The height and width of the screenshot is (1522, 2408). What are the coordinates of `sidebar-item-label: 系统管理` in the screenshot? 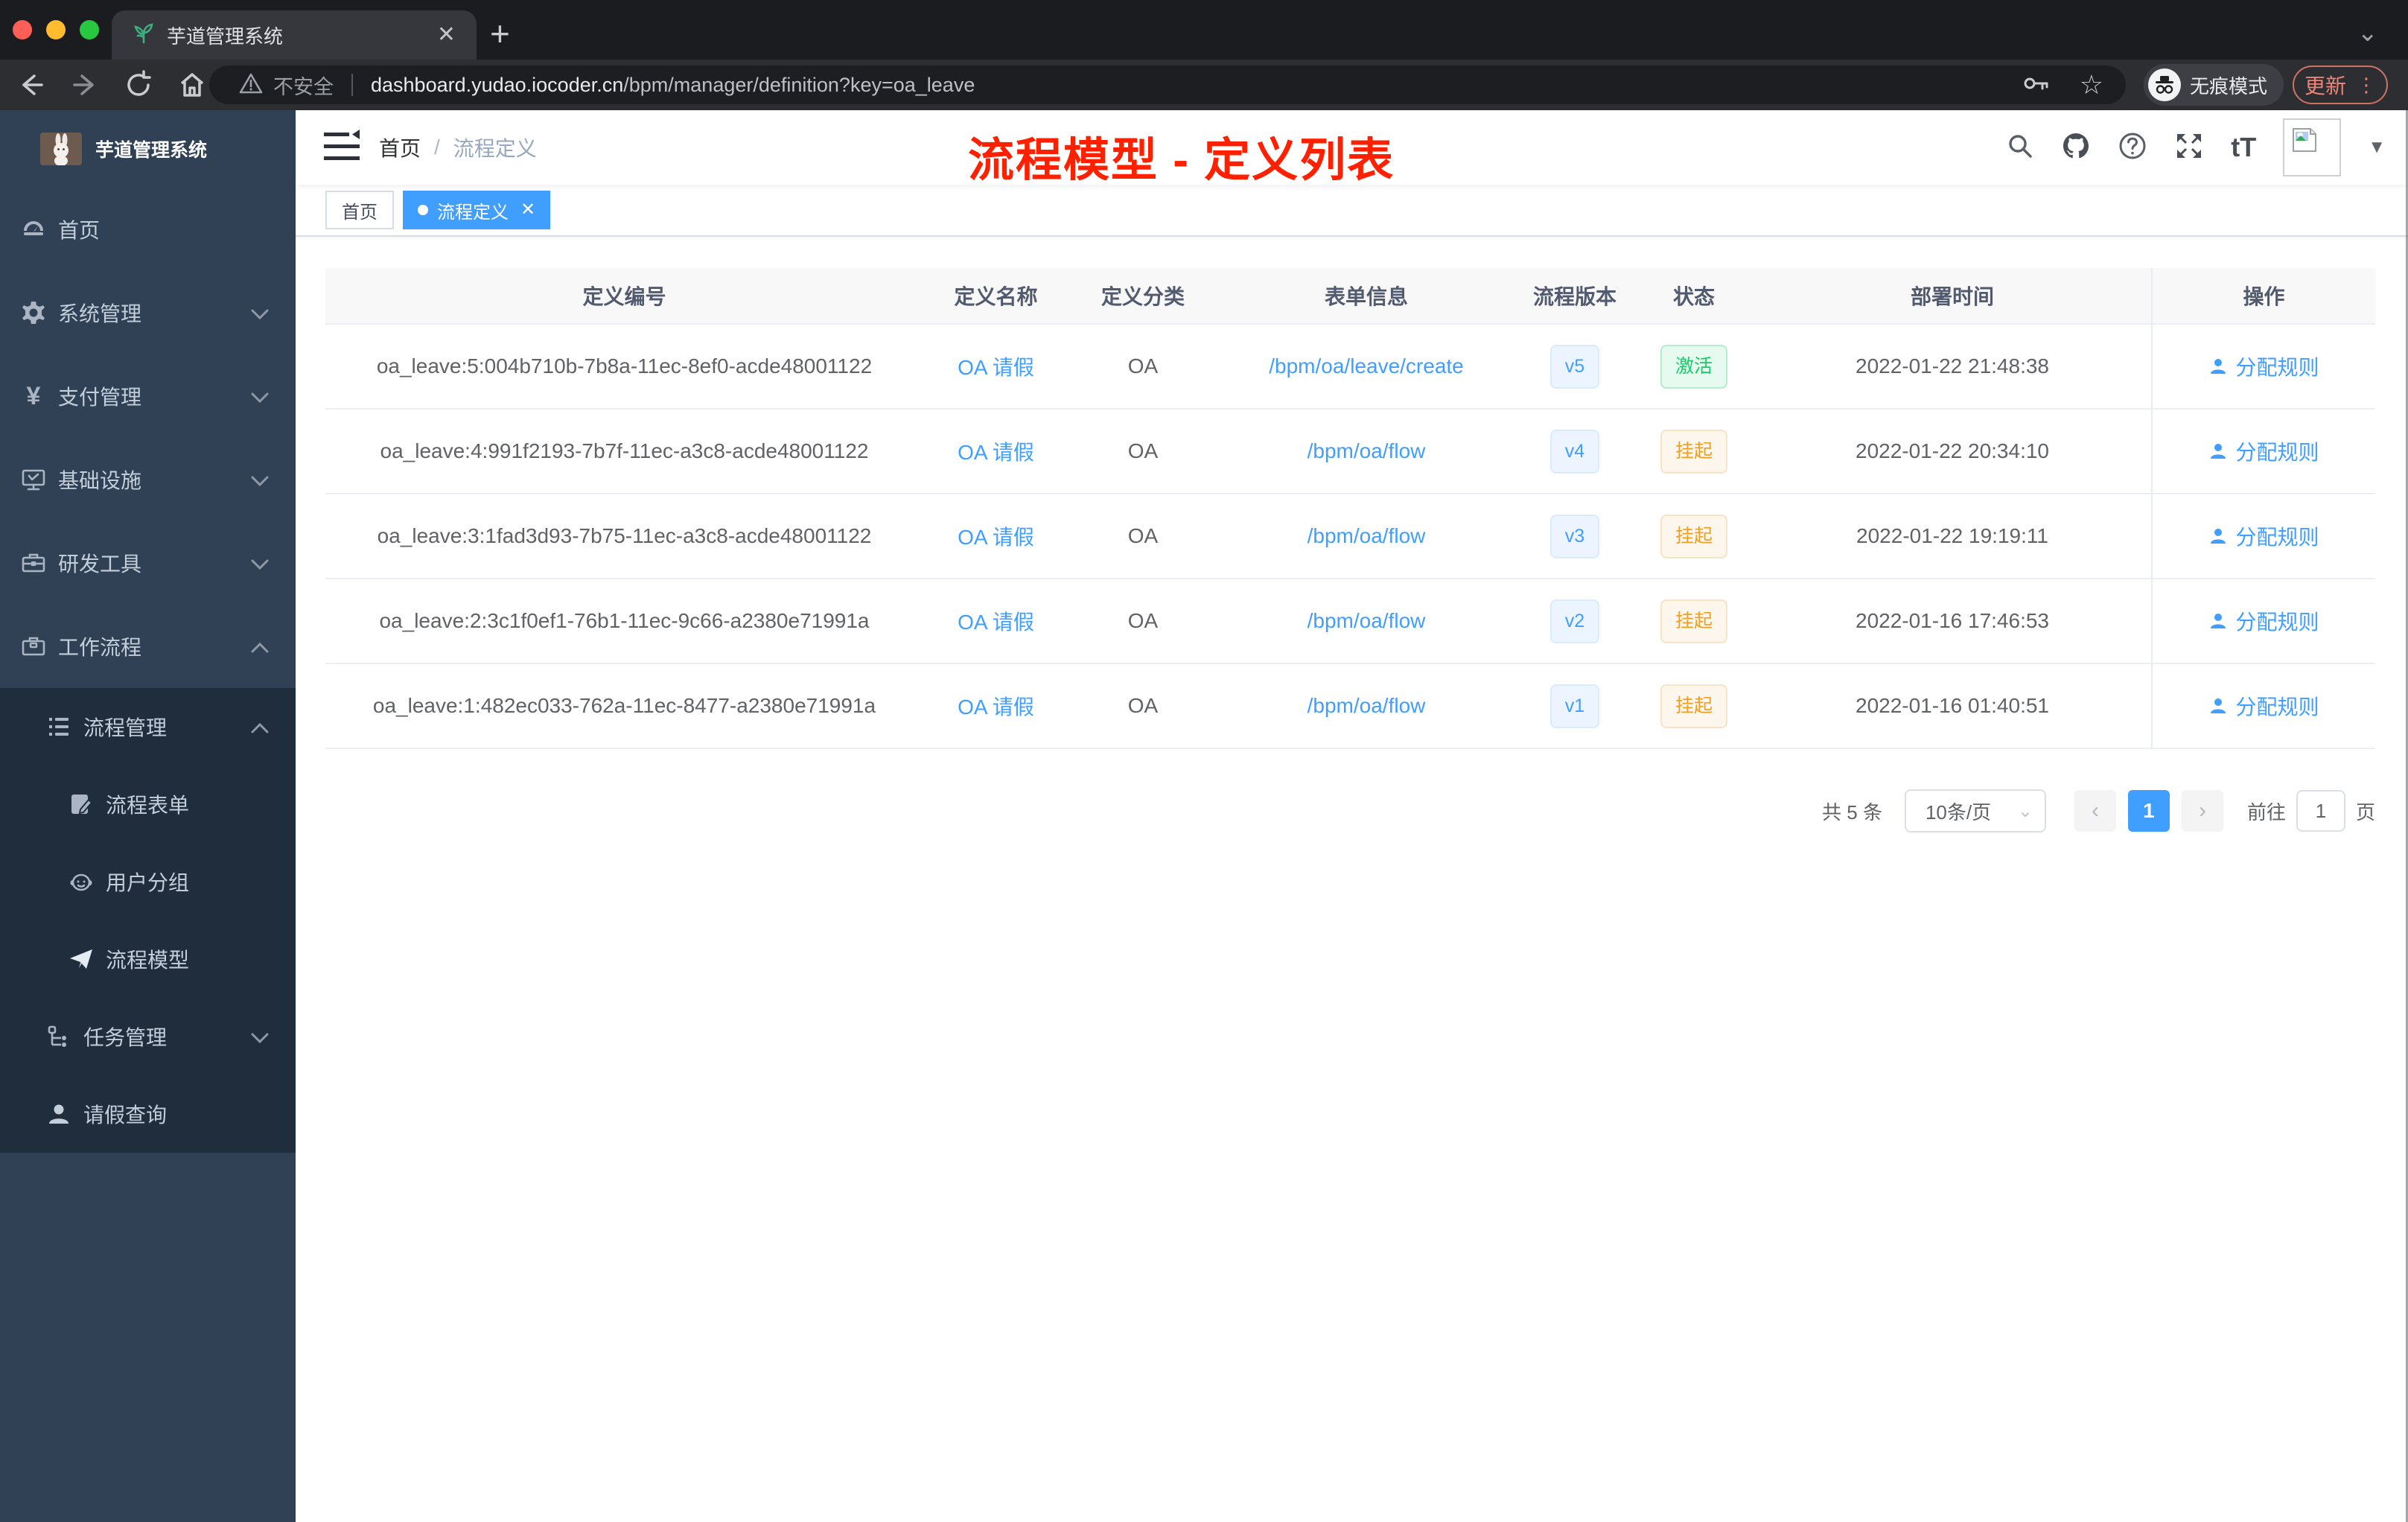 It's located at (100, 313).